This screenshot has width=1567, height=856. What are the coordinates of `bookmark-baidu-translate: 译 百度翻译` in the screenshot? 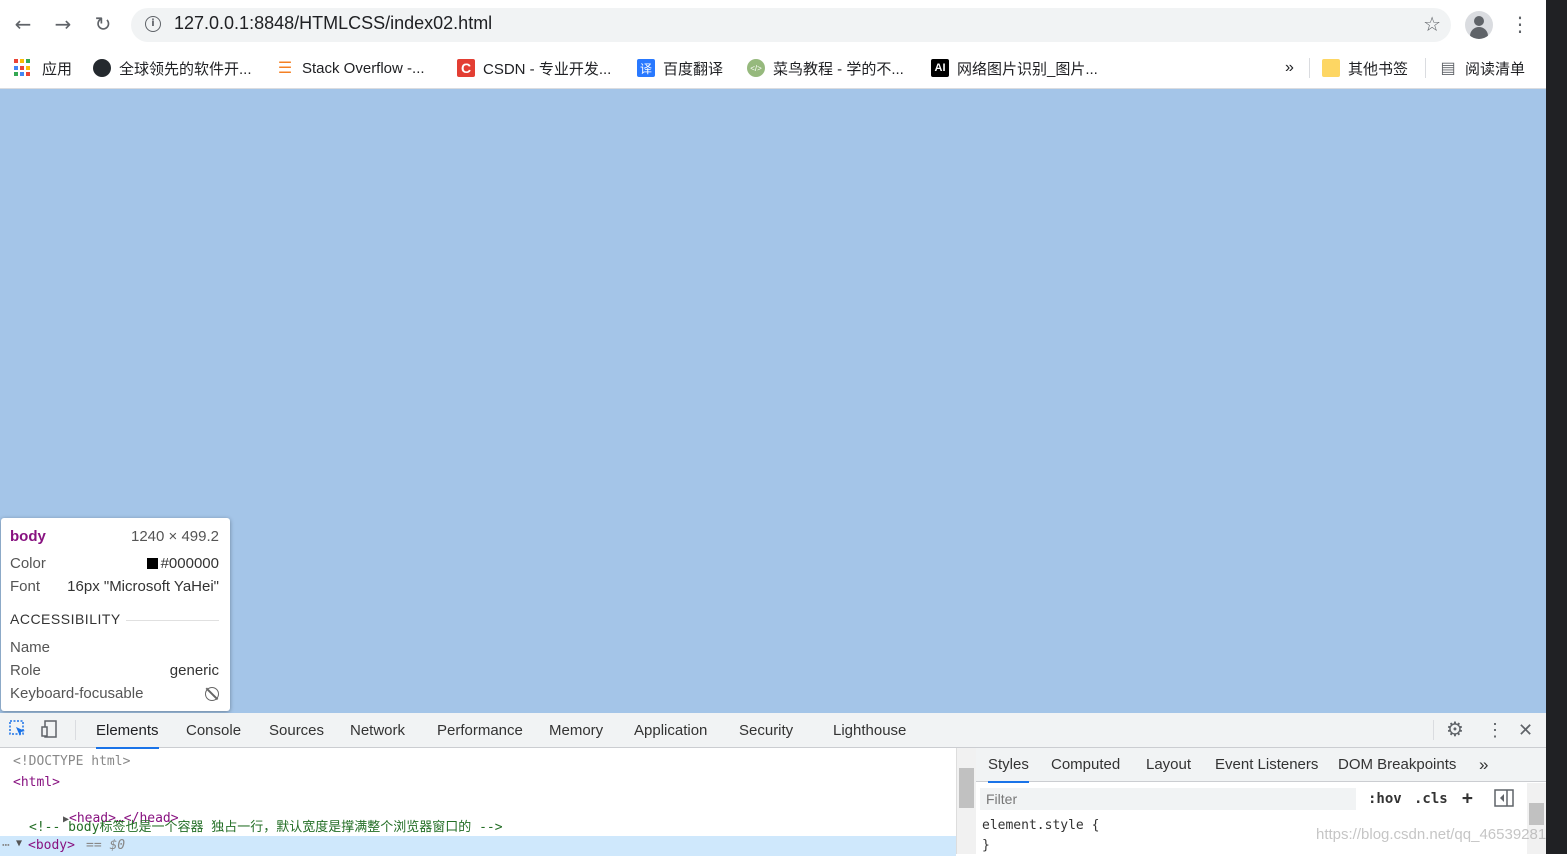 It's located at (680, 68).